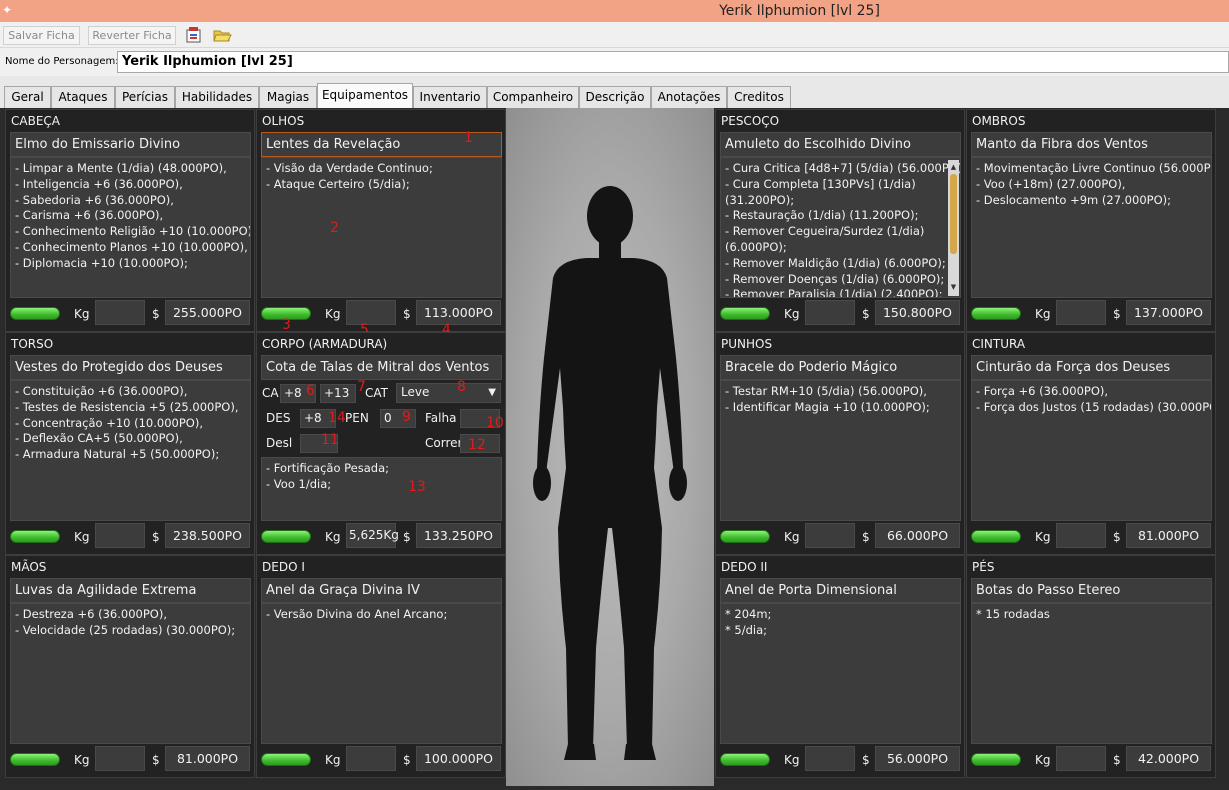  What do you see at coordinates (349, 168) in the screenshot?
I see `desc-line: - Visão da Verdade Continuo;` at bounding box center [349, 168].